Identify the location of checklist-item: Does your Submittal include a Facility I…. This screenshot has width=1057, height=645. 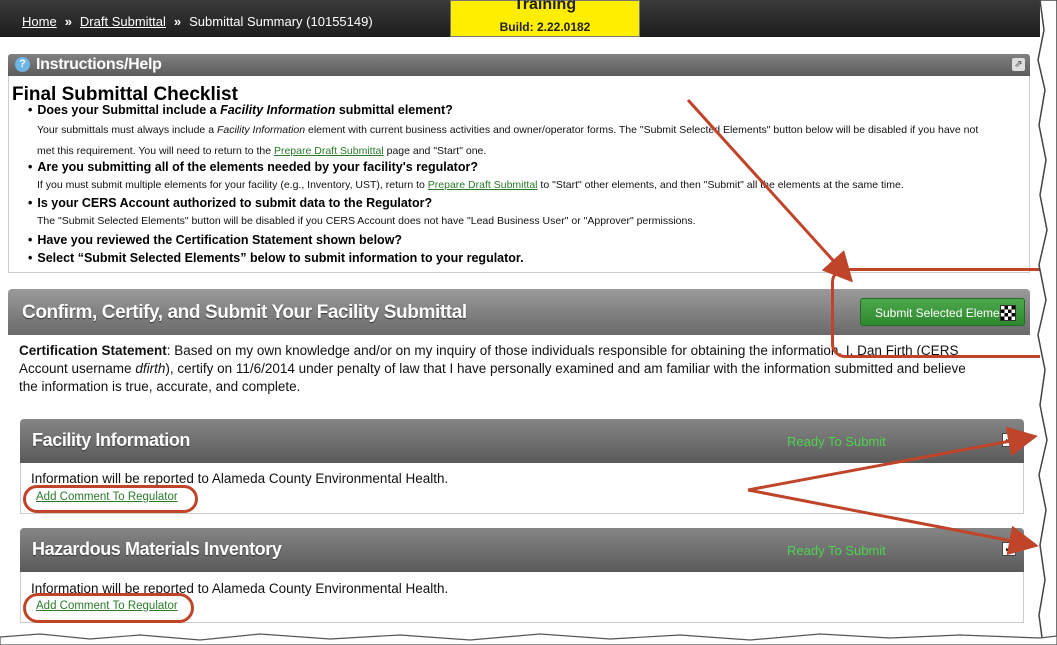
(240, 110).